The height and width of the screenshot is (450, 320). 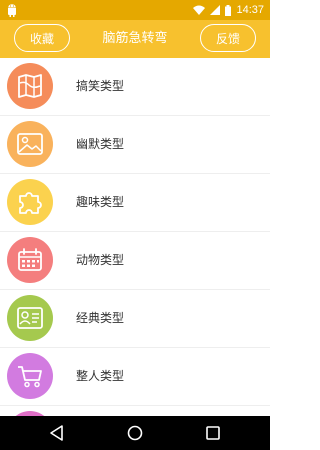 I want to click on status-bar: 14:37, so click(x=135, y=10).